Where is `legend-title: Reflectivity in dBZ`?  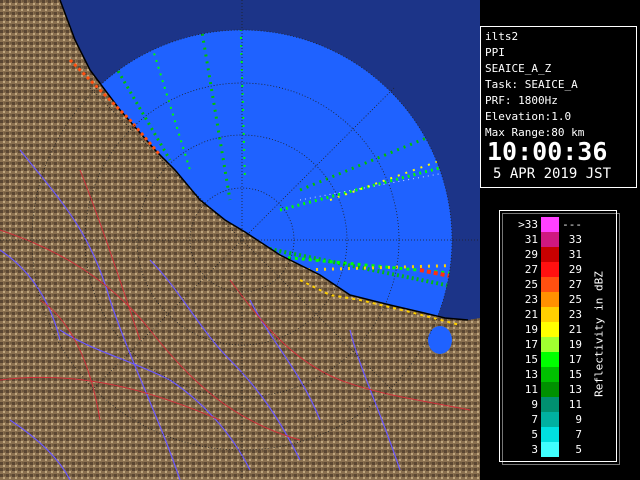 legend-title: Reflectivity in dBZ is located at coordinates (599, 334).